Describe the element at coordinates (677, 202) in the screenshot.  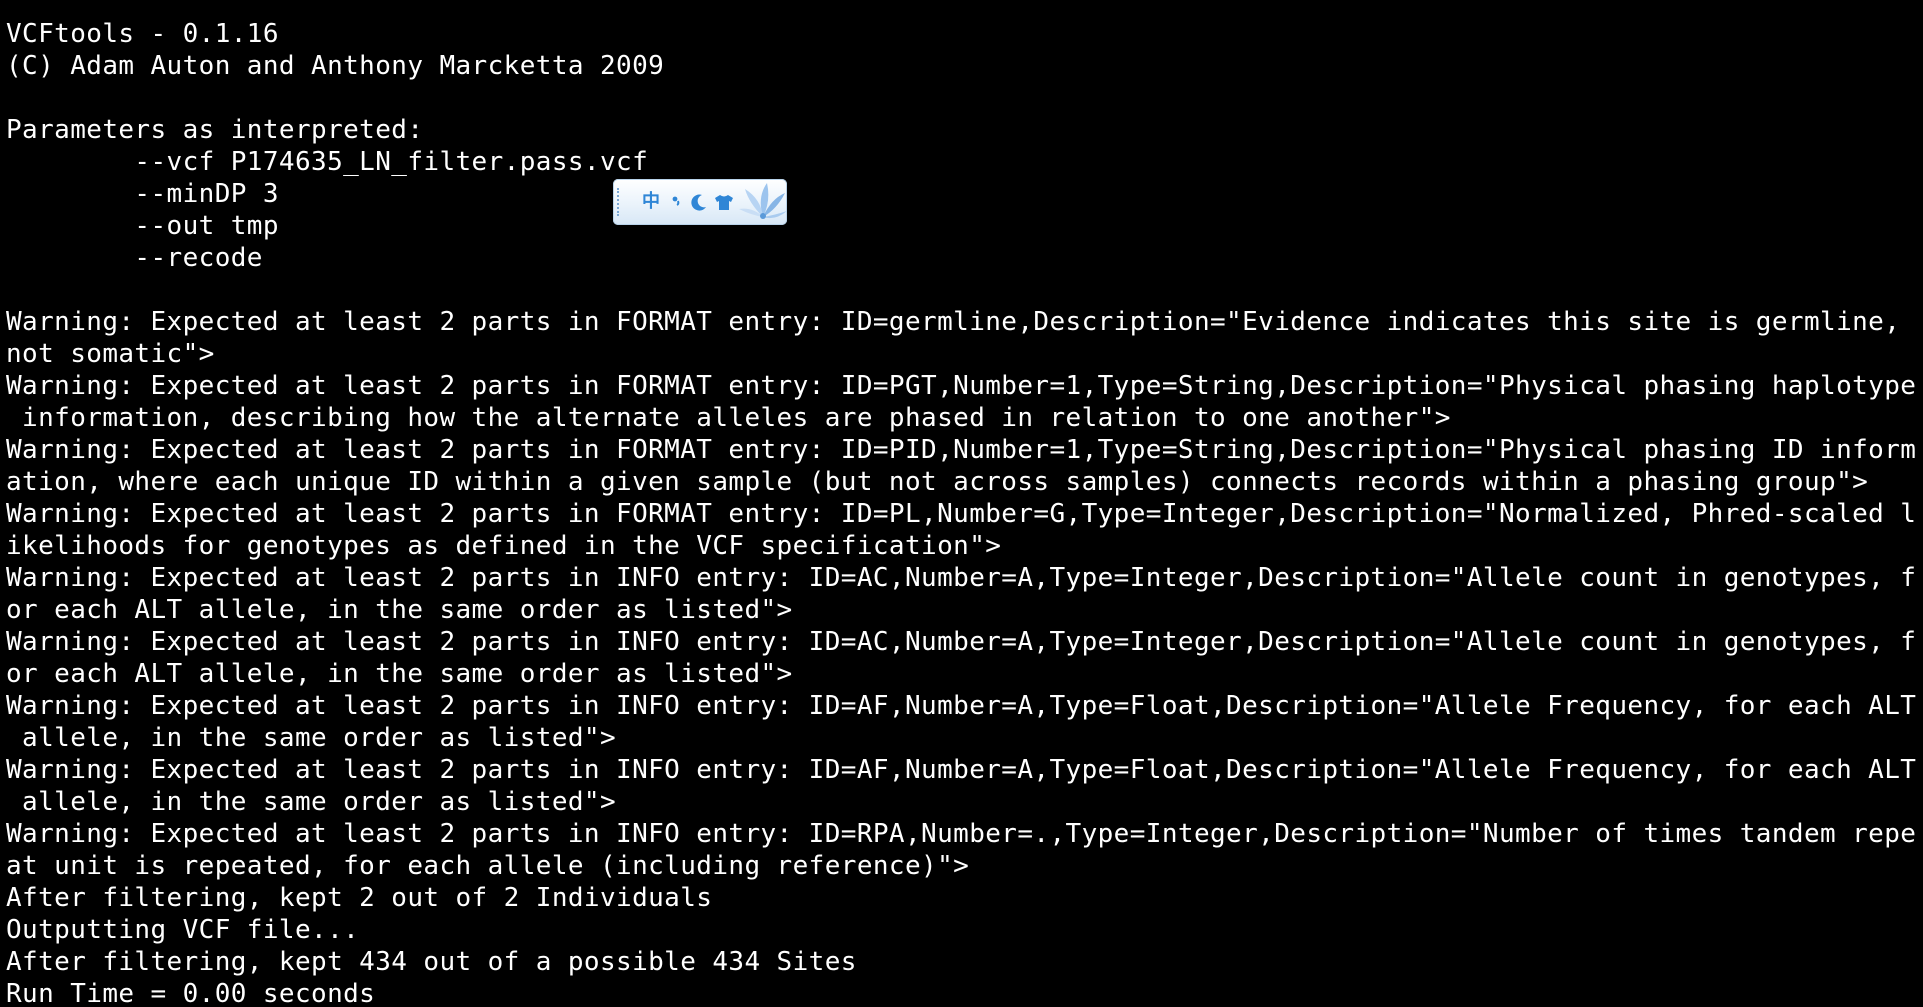
I see `punctuation-icon` at that location.